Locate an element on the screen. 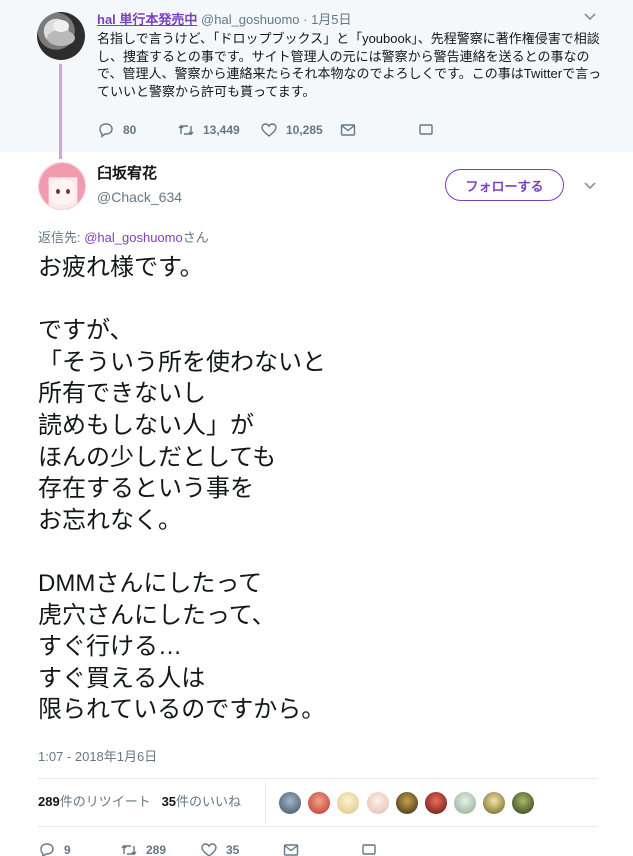 The image size is (633, 856). retweets-stat: 289件のリツイート is located at coordinates (94, 801).